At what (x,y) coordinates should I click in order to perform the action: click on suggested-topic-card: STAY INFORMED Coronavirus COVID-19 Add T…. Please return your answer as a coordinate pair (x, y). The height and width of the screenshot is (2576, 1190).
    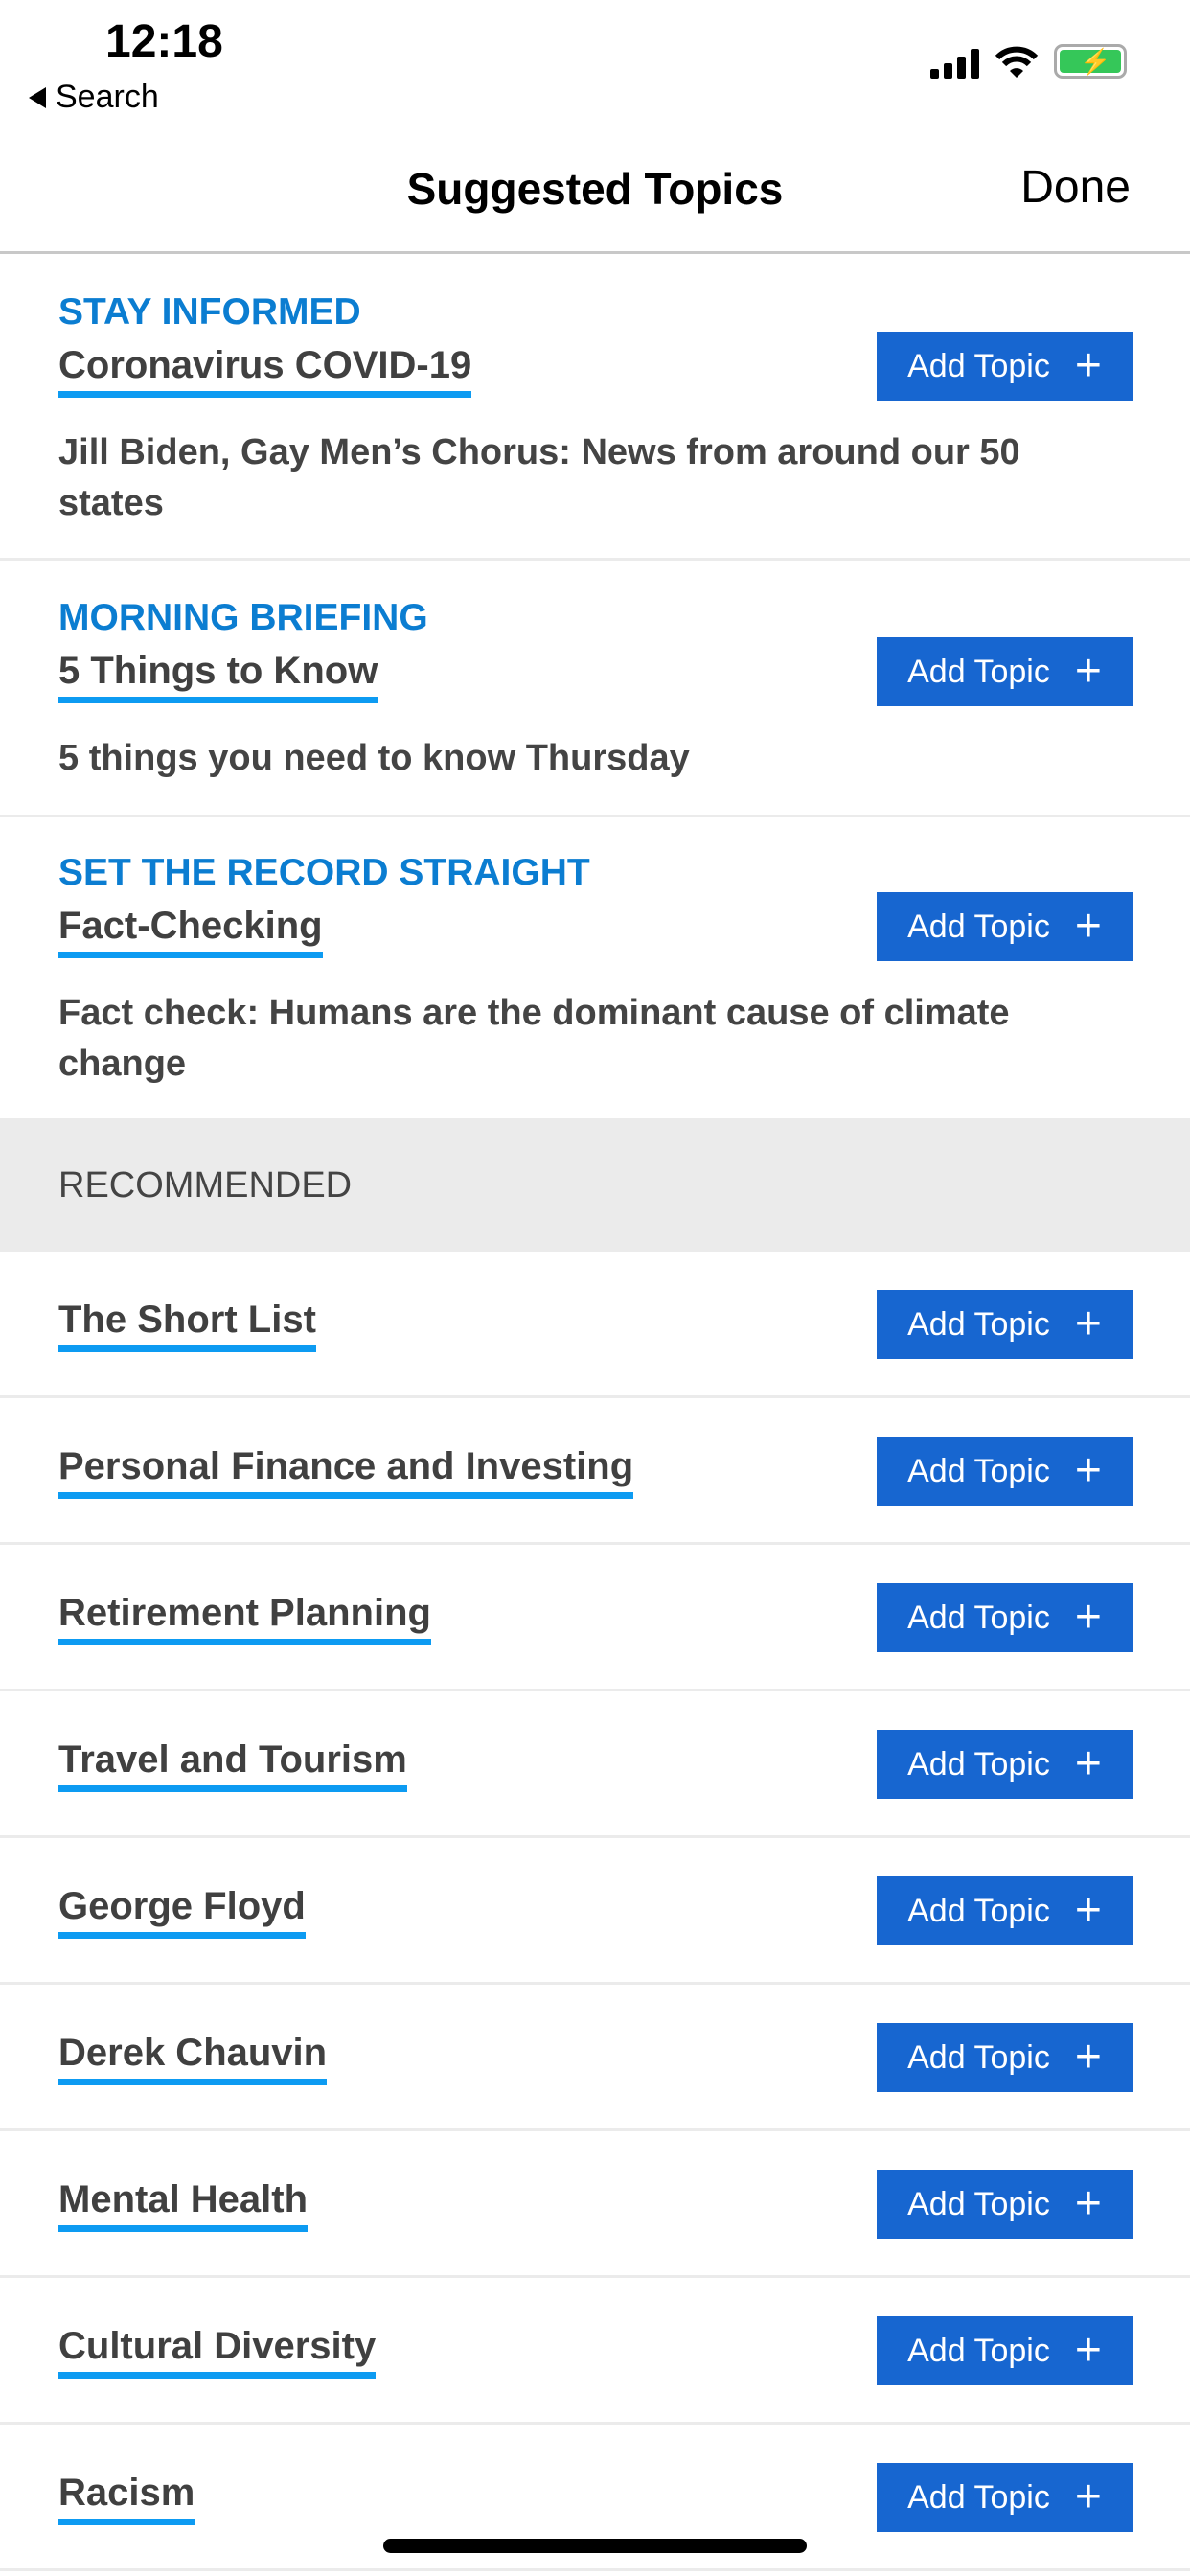
    Looking at the image, I should click on (595, 409).